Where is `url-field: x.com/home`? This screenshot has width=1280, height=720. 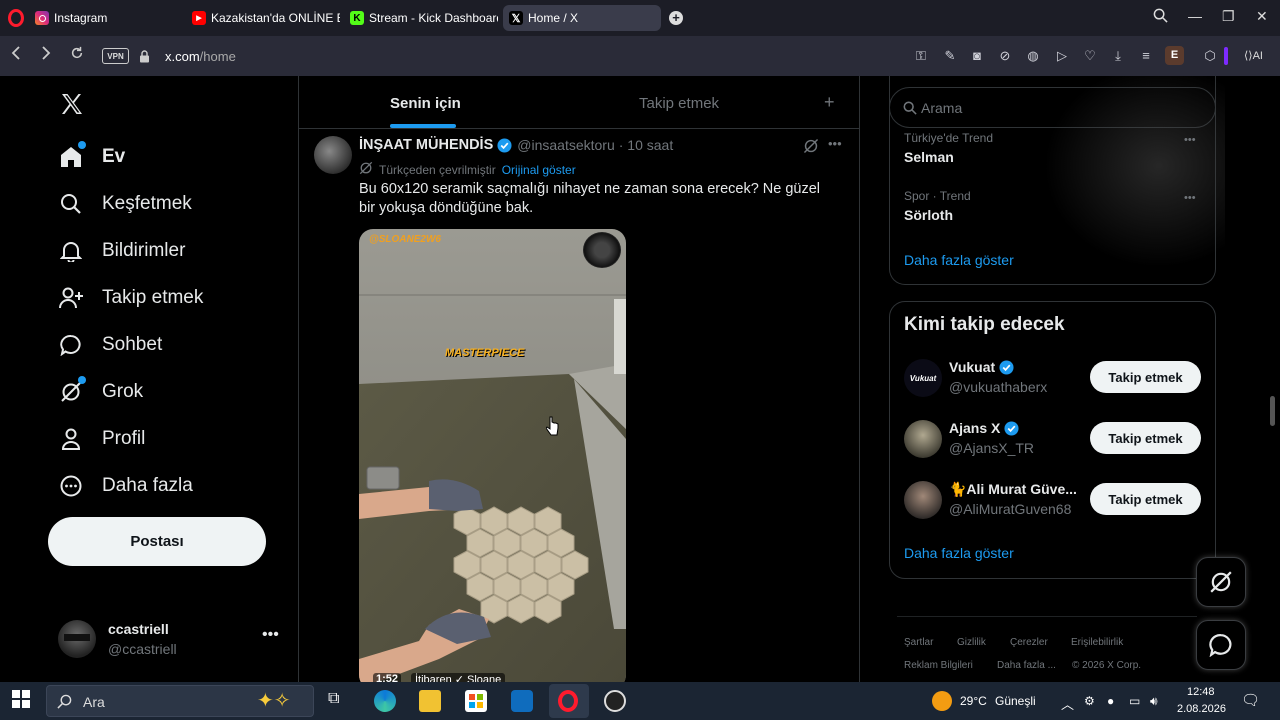
url-field: x.com/home is located at coordinates (200, 56).